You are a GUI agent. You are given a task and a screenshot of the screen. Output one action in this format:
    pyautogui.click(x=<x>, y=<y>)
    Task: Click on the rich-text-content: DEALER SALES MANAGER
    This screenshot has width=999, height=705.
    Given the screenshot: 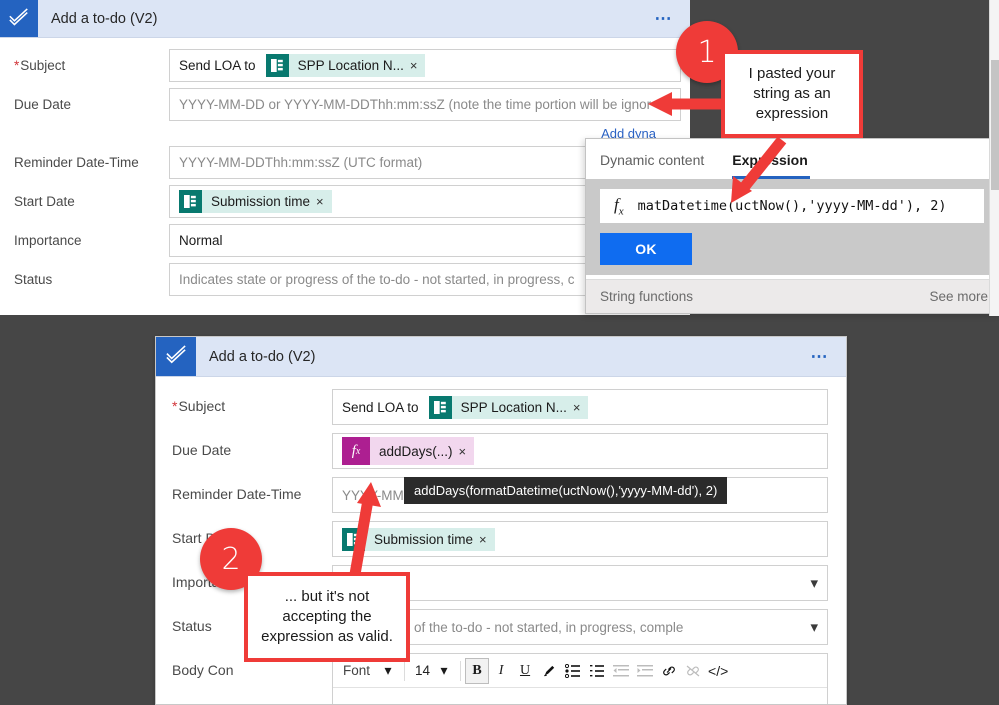 What is the action you would take?
    pyautogui.click(x=580, y=696)
    